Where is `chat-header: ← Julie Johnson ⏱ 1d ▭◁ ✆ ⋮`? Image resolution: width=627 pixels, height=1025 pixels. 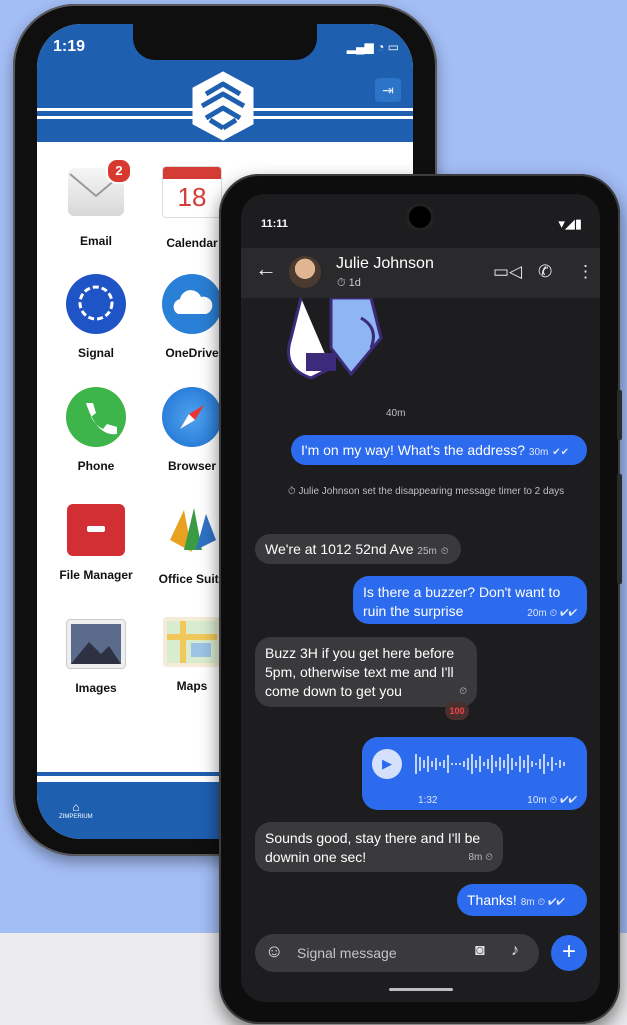 chat-header: ← Julie Johnson ⏱ 1d ▭◁ ✆ ⋮ is located at coordinates (420, 273).